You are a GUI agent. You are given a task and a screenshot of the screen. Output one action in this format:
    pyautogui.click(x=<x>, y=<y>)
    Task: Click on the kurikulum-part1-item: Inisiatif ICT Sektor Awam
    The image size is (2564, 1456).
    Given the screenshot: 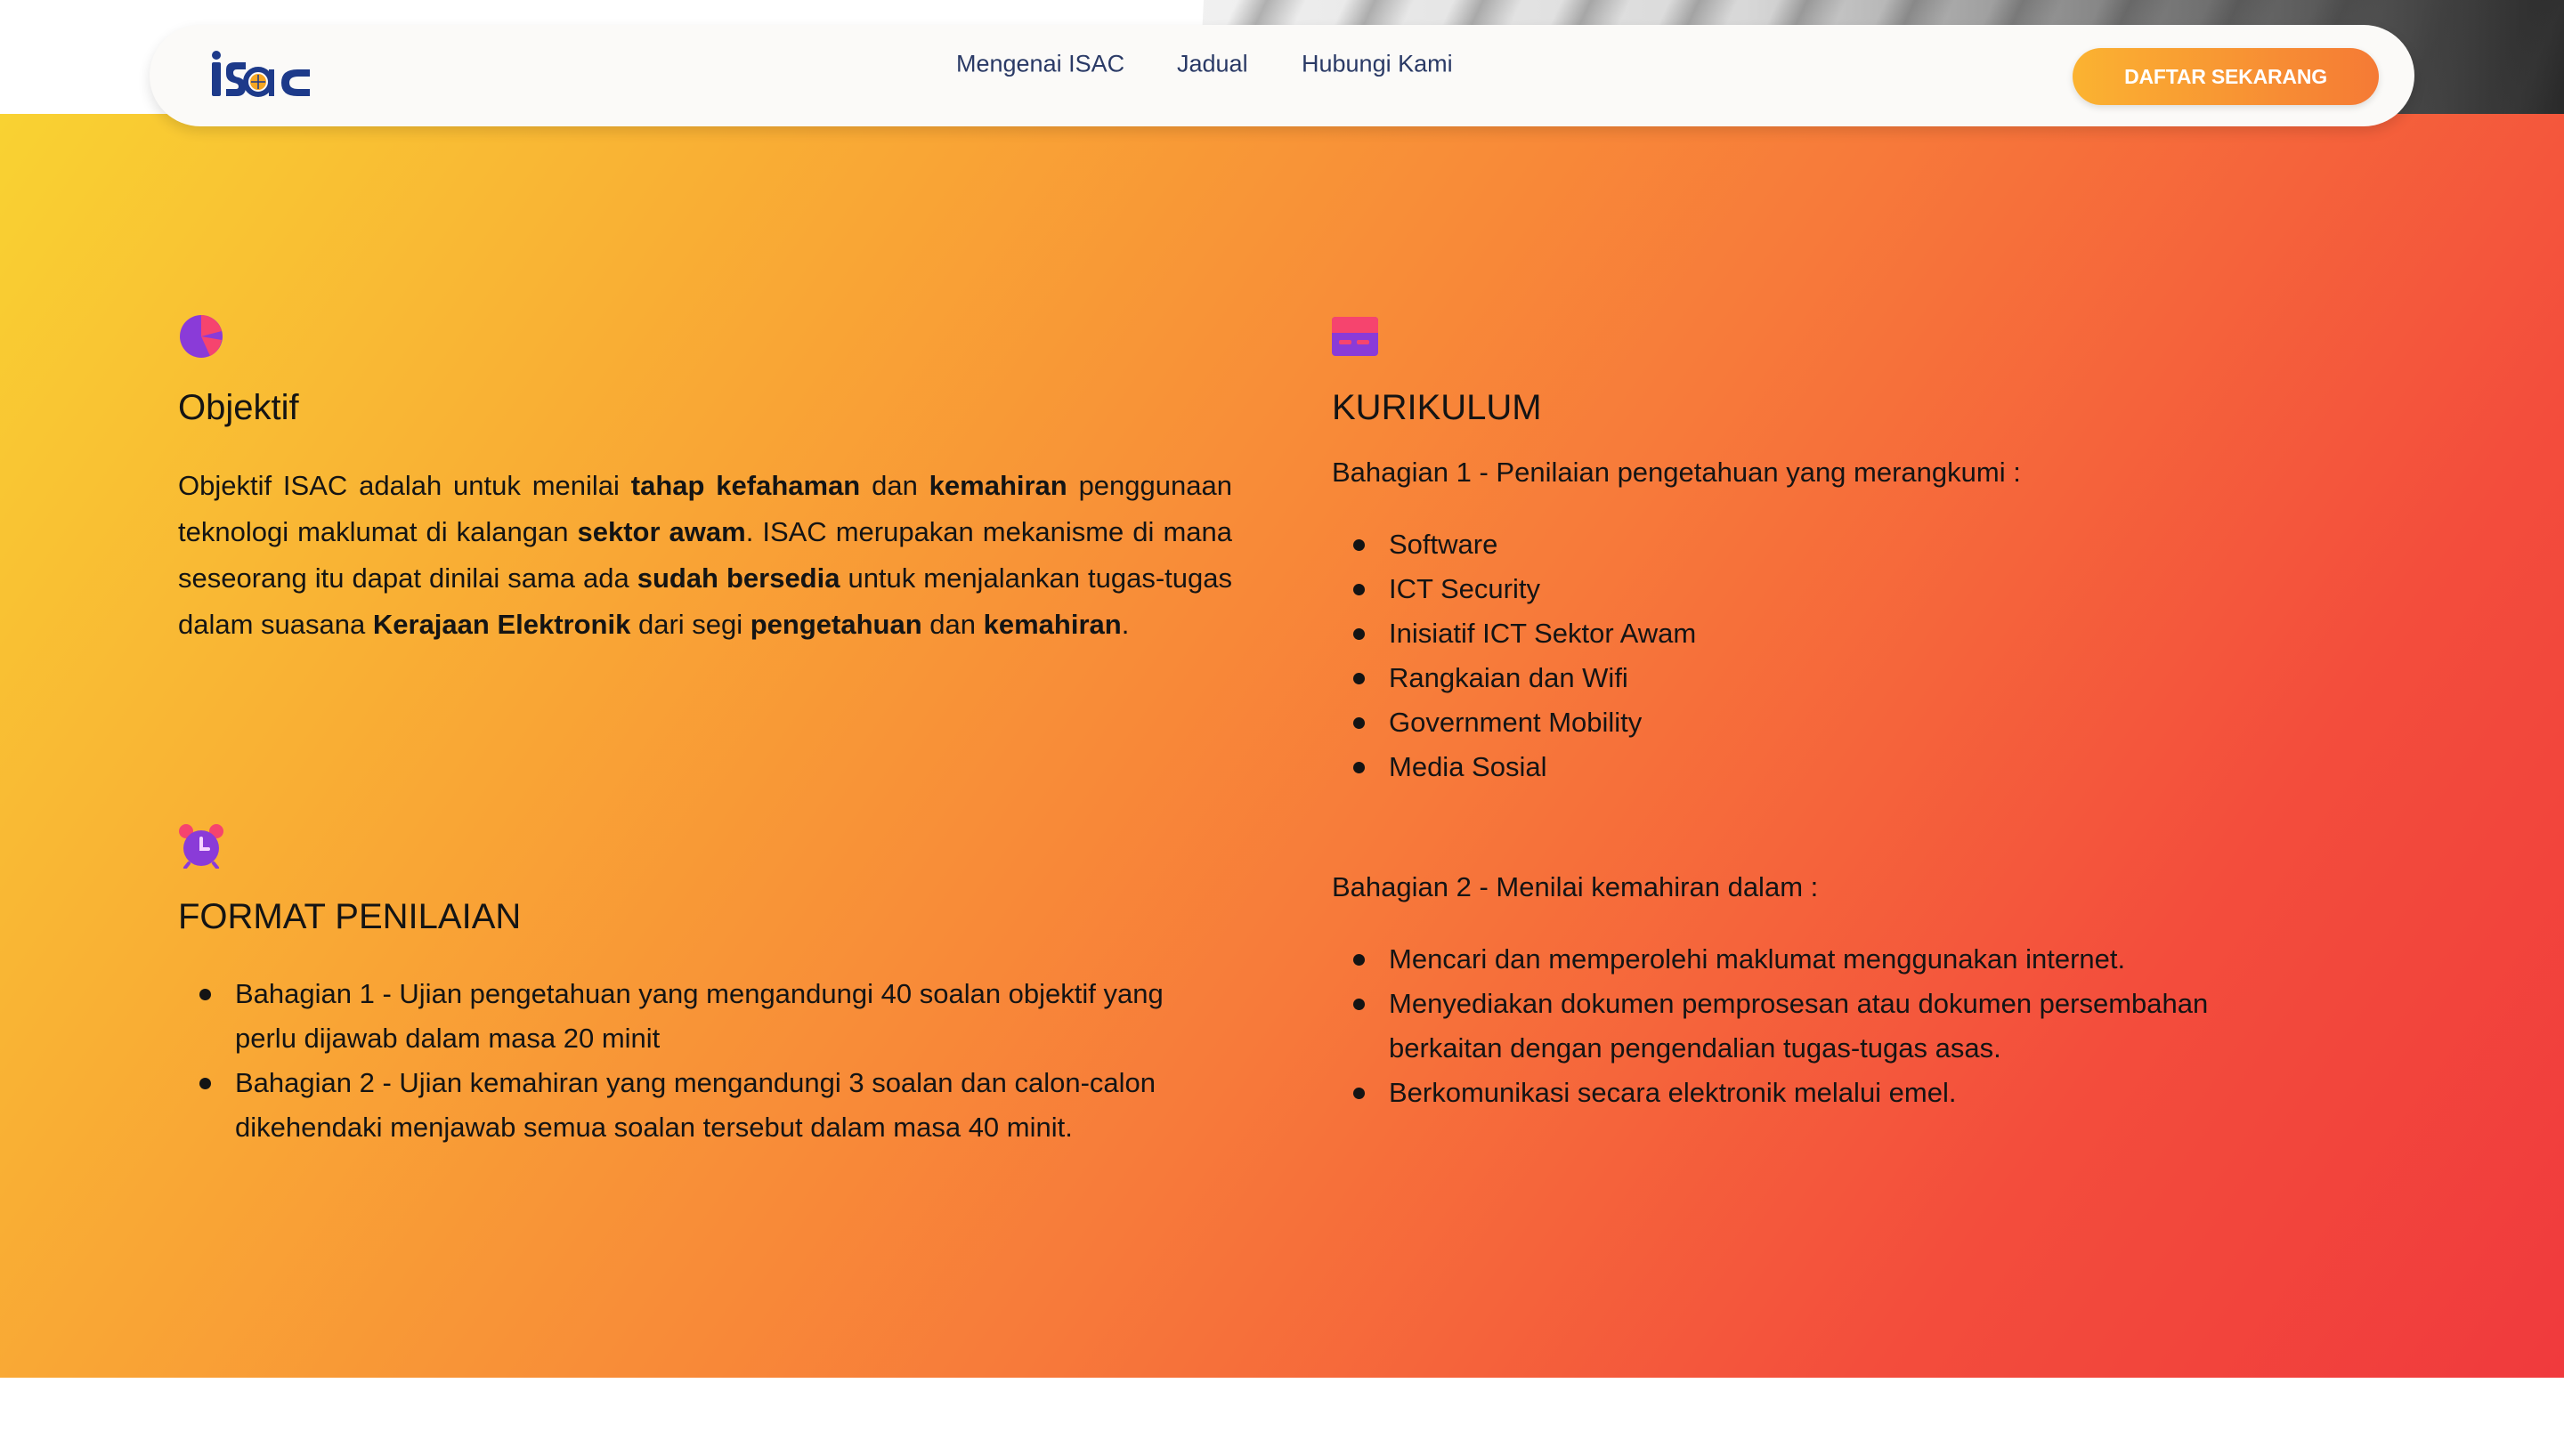 What is the action you would take?
    pyautogui.click(x=1861, y=633)
    